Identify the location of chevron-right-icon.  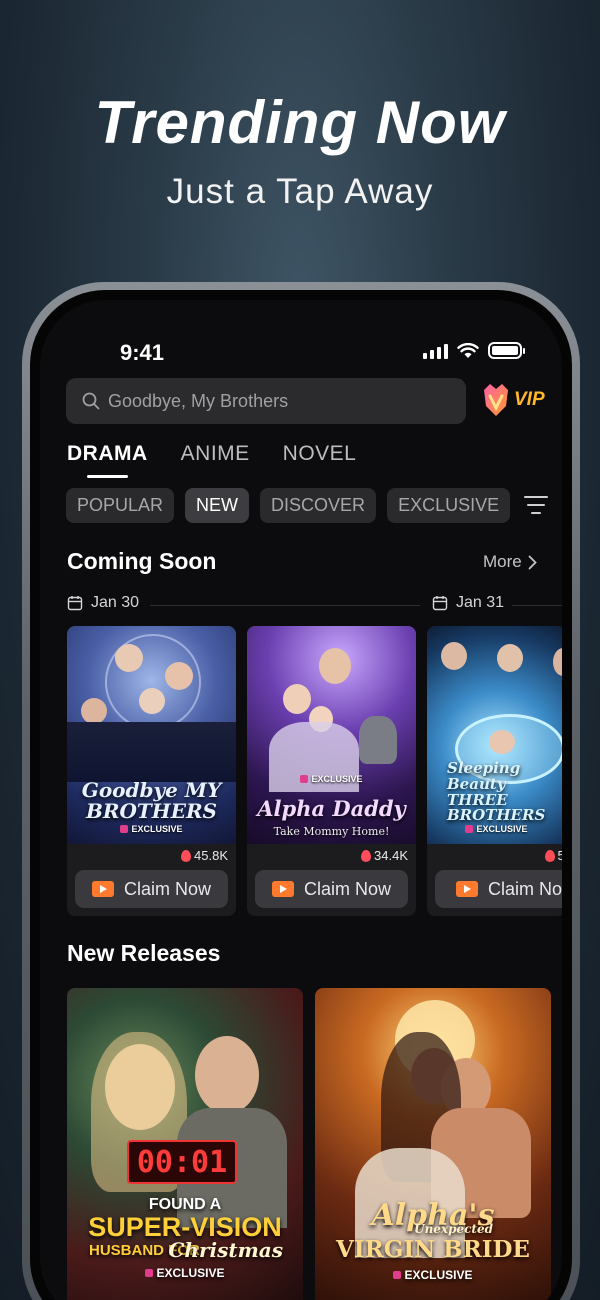
(532, 562).